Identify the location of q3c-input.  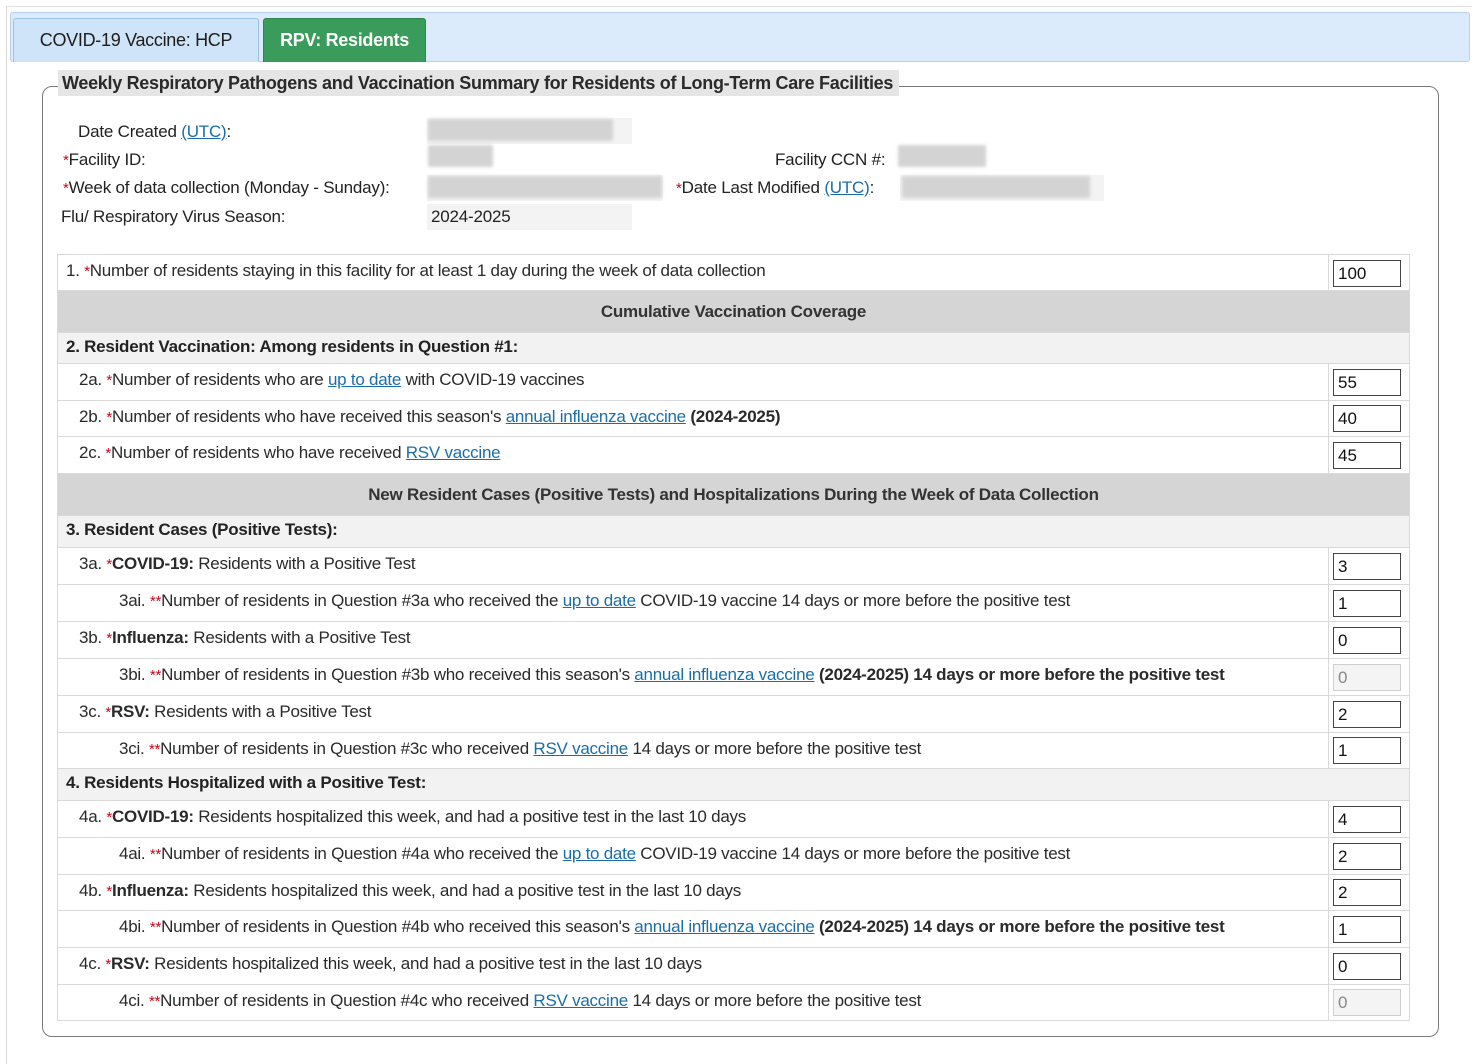
(1367, 714).